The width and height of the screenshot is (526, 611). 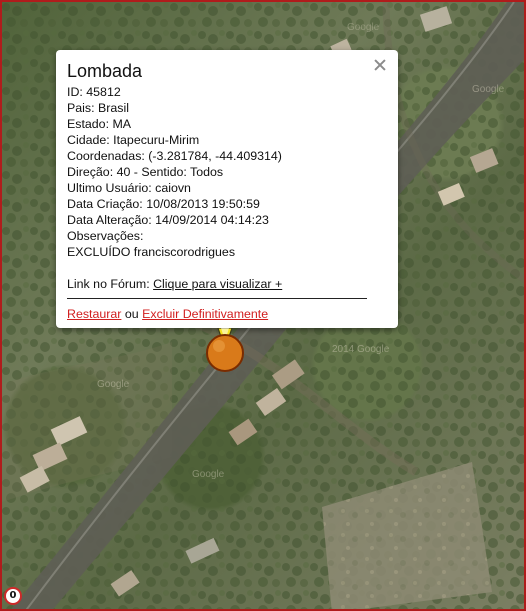 I want to click on updated-date-field: Data Alteração: 14/09/2014 04:14:23, so click(x=168, y=220).